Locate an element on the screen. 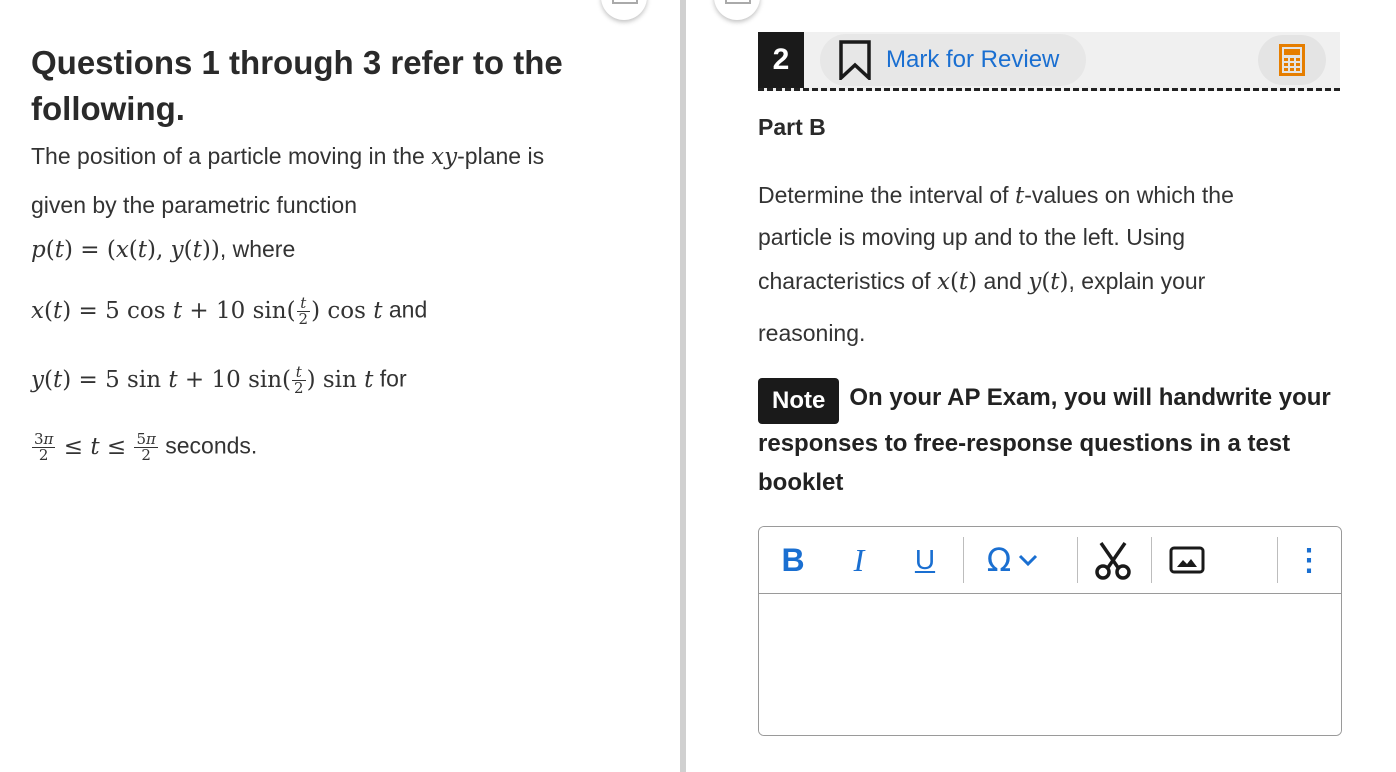  math-xy: xy is located at coordinates (444, 157).